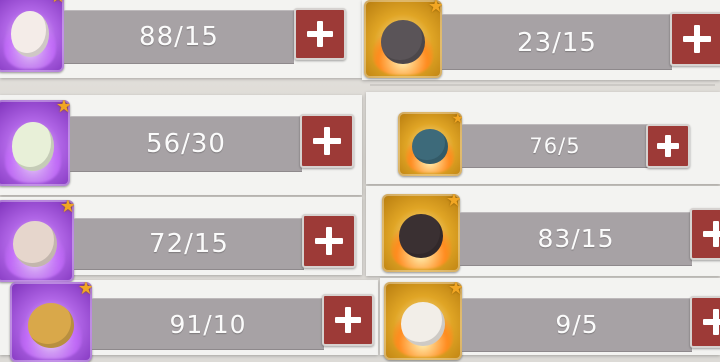  Describe the element at coordinates (189, 244) in the screenshot. I see `fragment-count: 72/15` at that location.